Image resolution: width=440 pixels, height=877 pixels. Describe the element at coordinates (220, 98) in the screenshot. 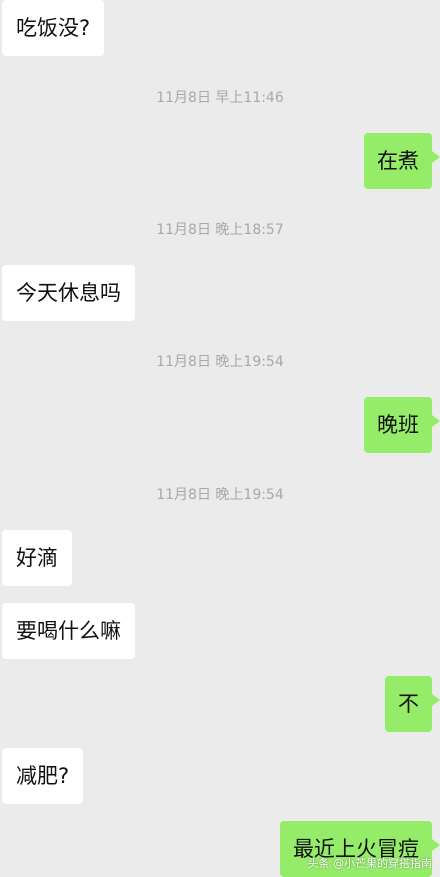

I see `timestamp: 11月8日 早上11:46` at that location.